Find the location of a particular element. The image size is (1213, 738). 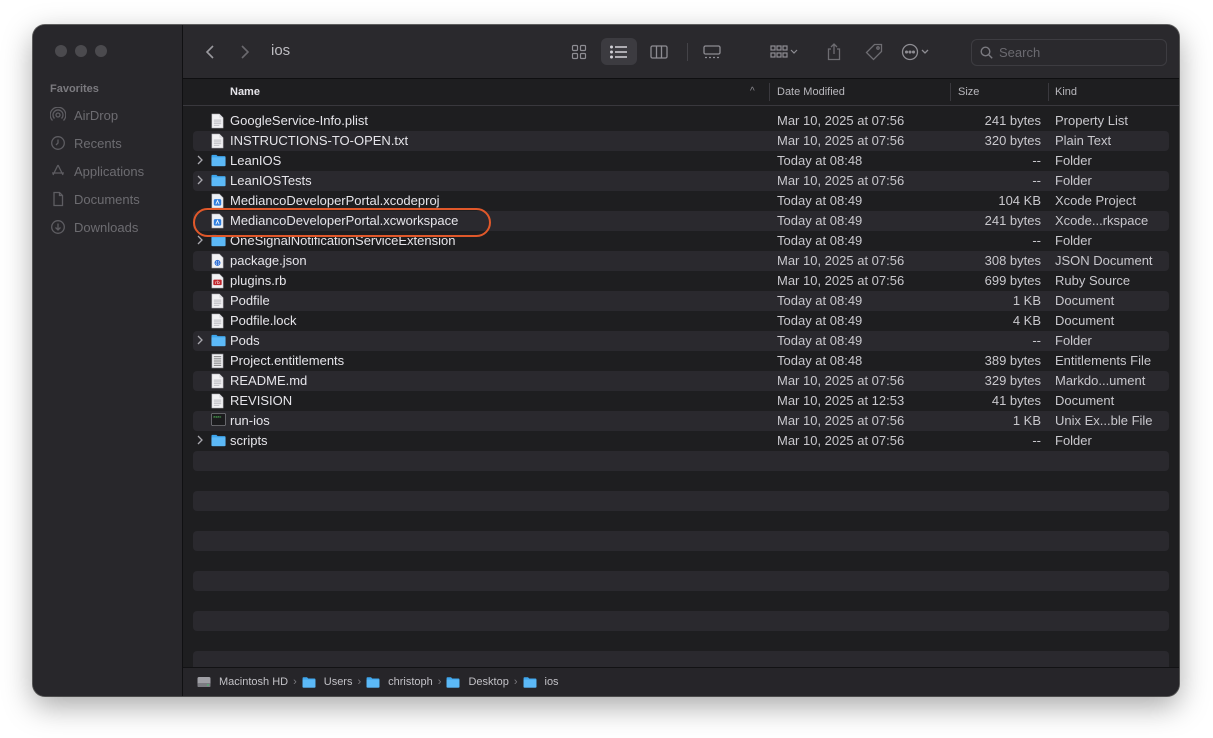

path-crumb: Macintosh HD is located at coordinates (242, 682).